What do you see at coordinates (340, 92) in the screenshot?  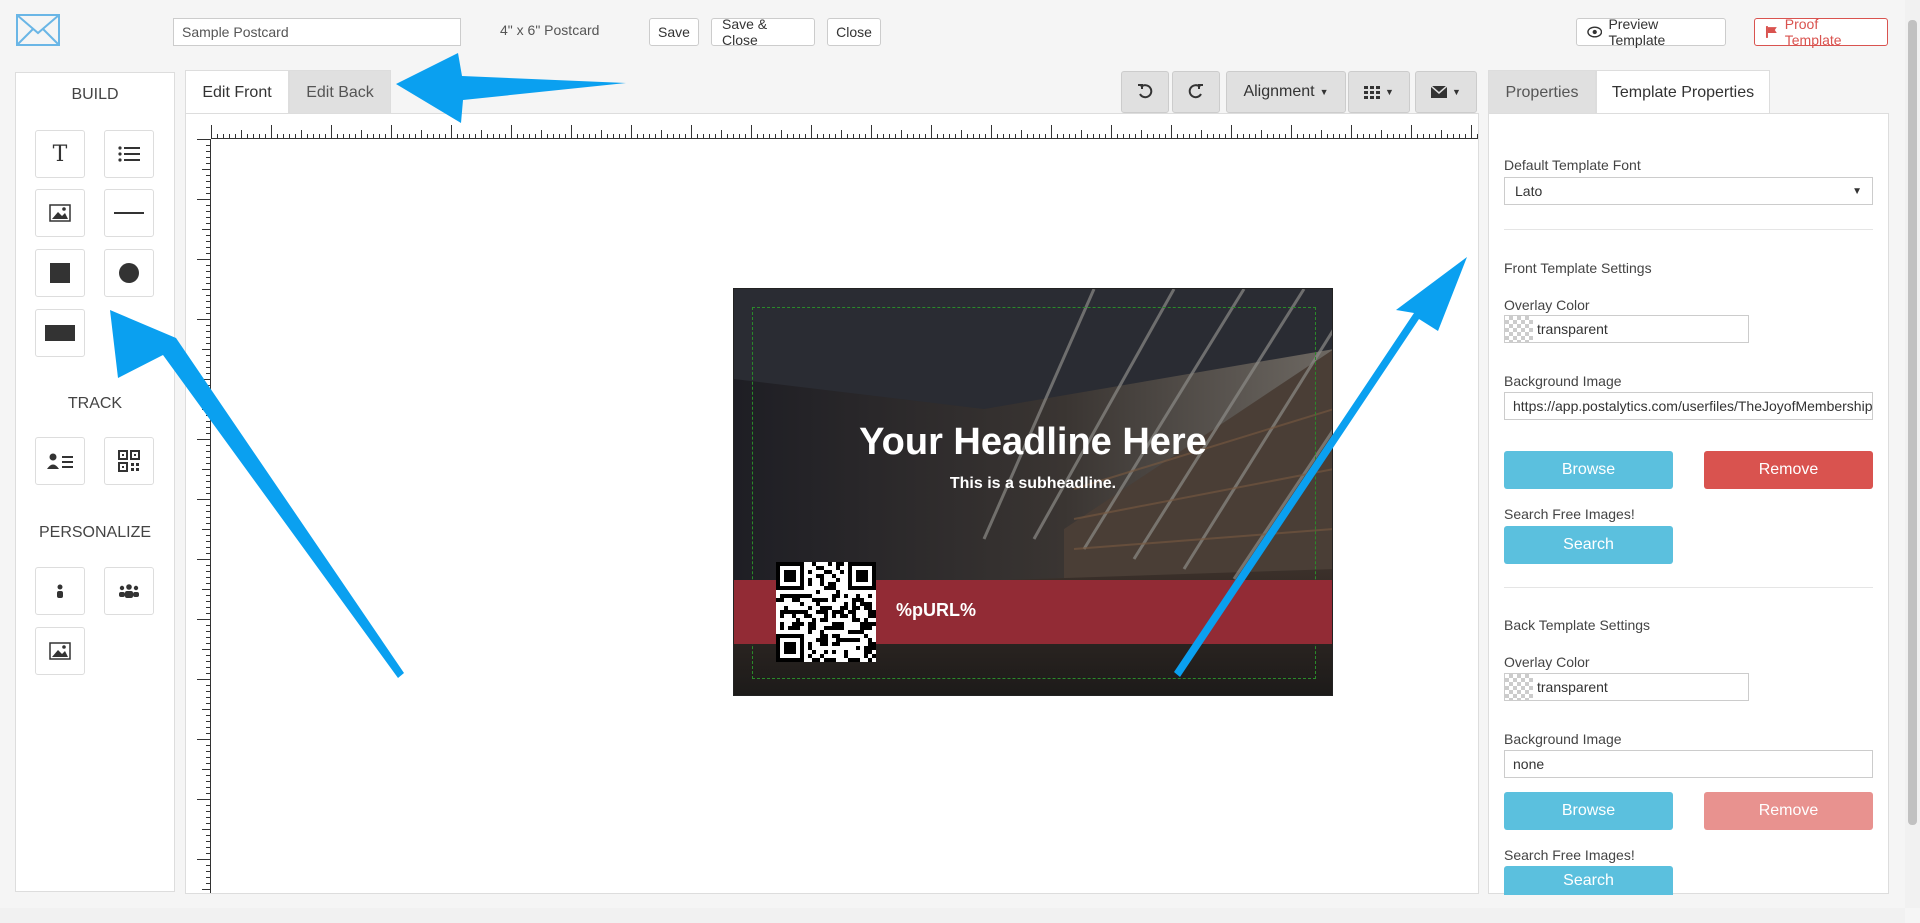 I see `tab-edit-back: Edit Back` at bounding box center [340, 92].